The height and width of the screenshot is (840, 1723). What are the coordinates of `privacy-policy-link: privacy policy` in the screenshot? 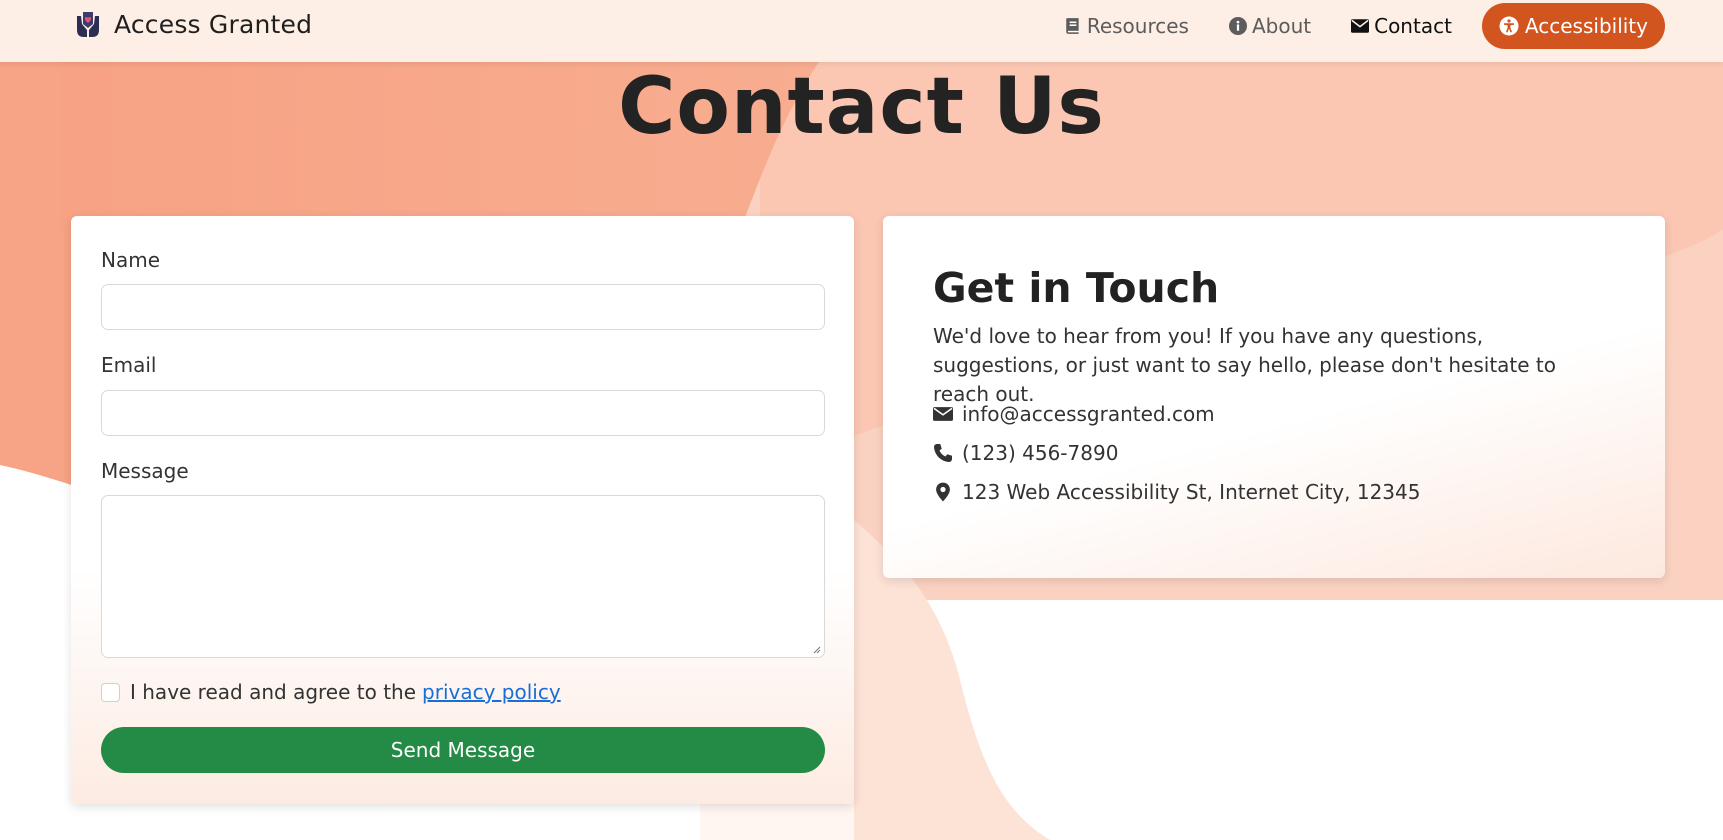 It's located at (491, 692).